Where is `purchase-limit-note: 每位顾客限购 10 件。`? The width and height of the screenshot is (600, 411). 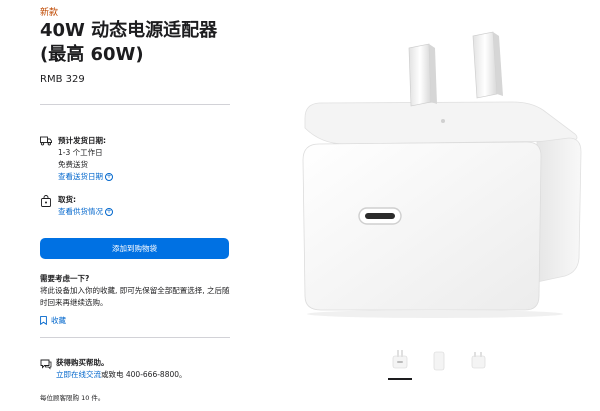 purchase-limit-note: 每位顾客限购 10 件。 is located at coordinates (72, 398).